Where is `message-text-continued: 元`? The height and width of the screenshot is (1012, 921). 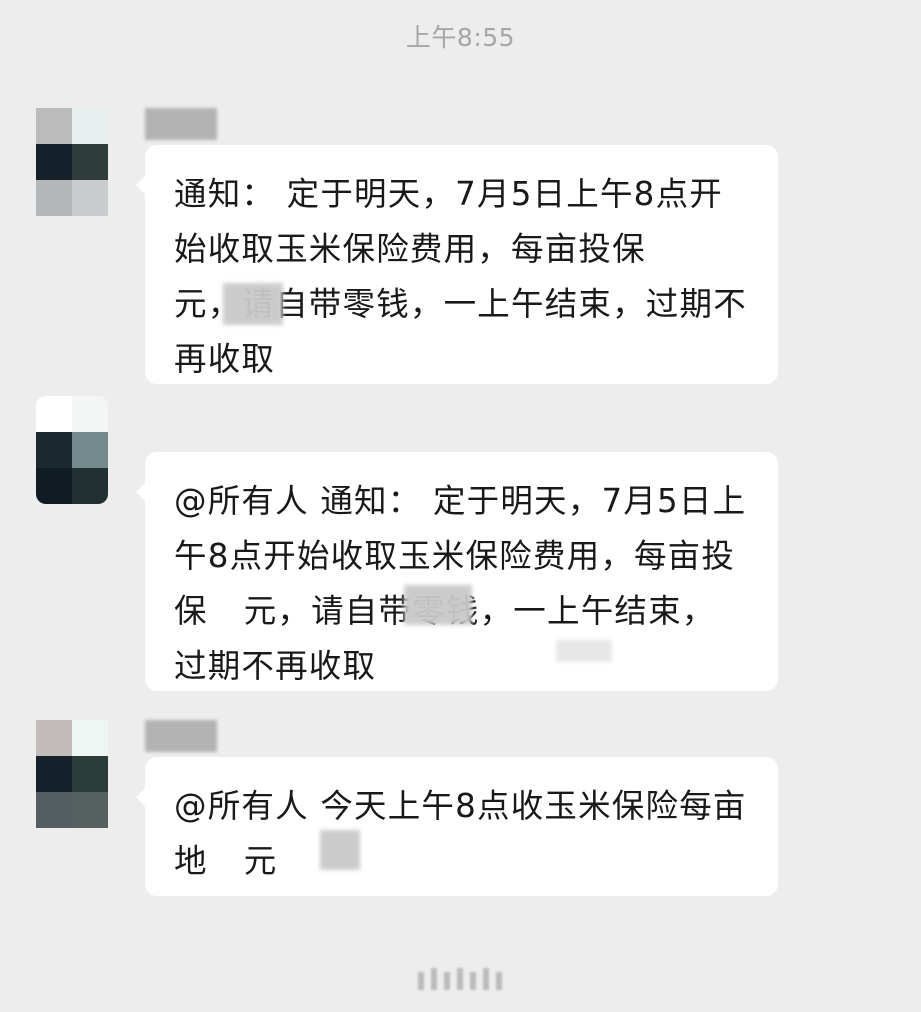 message-text-continued: 元 is located at coordinates (260, 861).